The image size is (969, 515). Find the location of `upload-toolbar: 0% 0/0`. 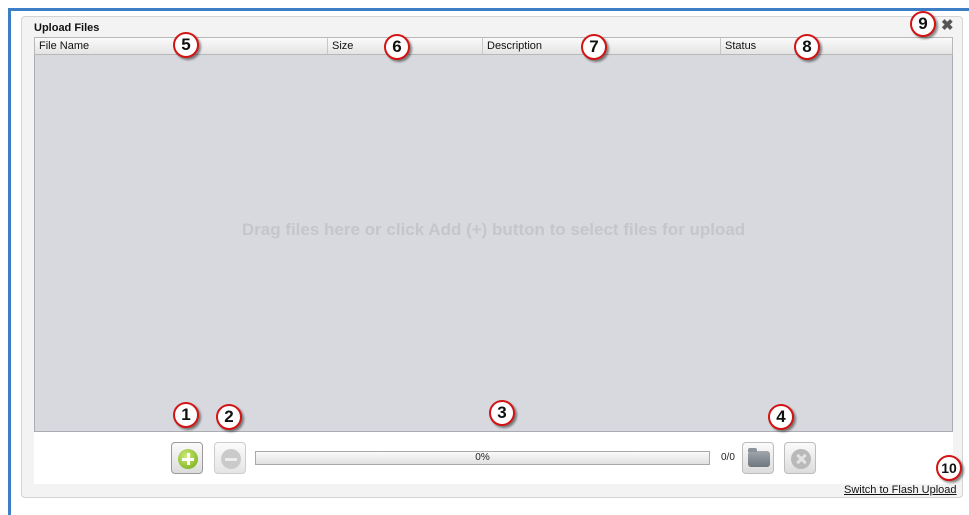

upload-toolbar: 0% 0/0 is located at coordinates (493, 458).